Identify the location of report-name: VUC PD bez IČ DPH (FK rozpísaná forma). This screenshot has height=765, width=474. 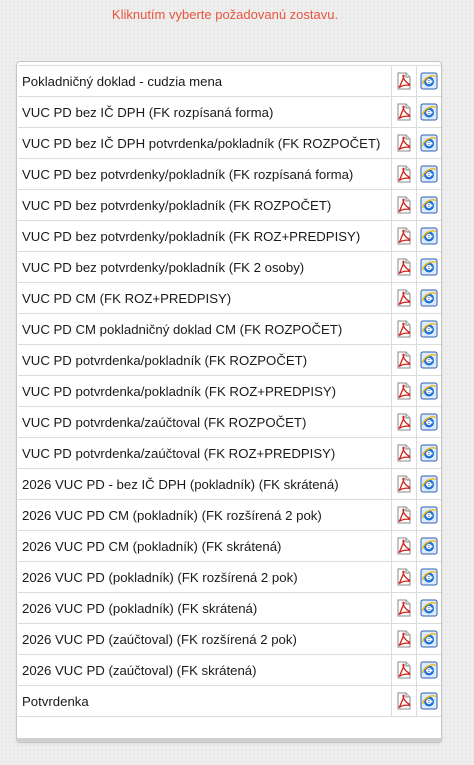
(205, 112).